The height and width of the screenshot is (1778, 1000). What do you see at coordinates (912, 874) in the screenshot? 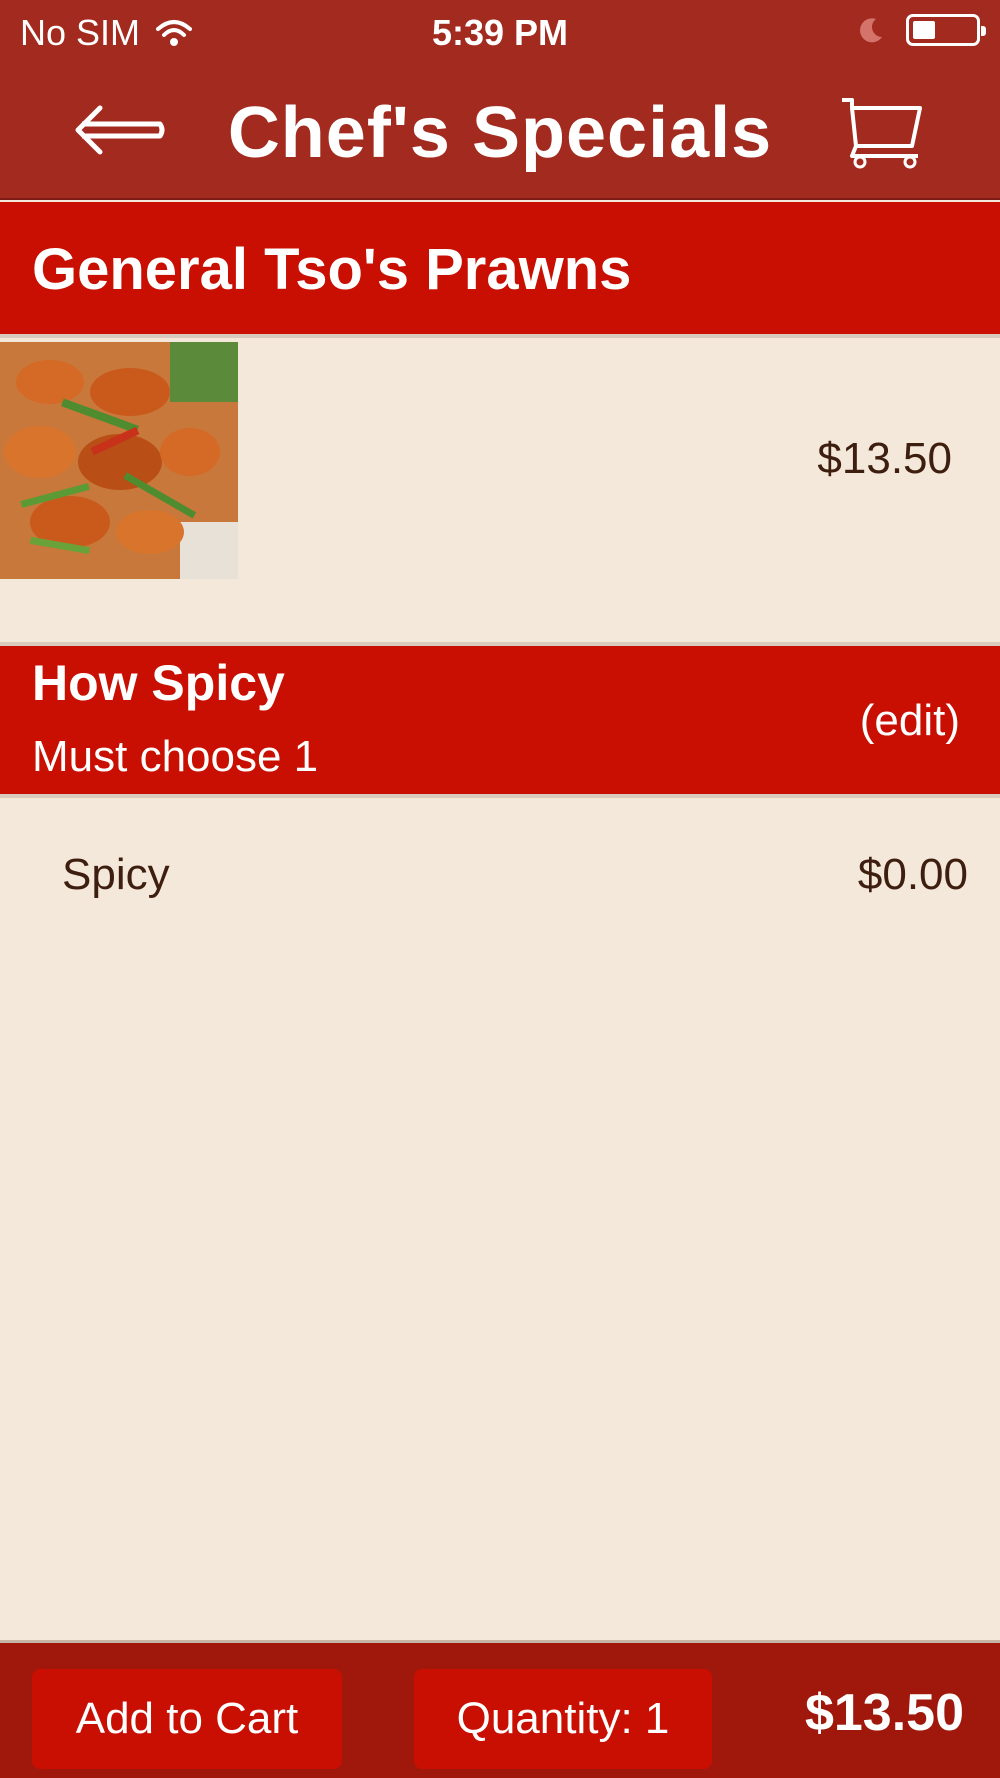
I see `option-price: $0.00` at bounding box center [912, 874].